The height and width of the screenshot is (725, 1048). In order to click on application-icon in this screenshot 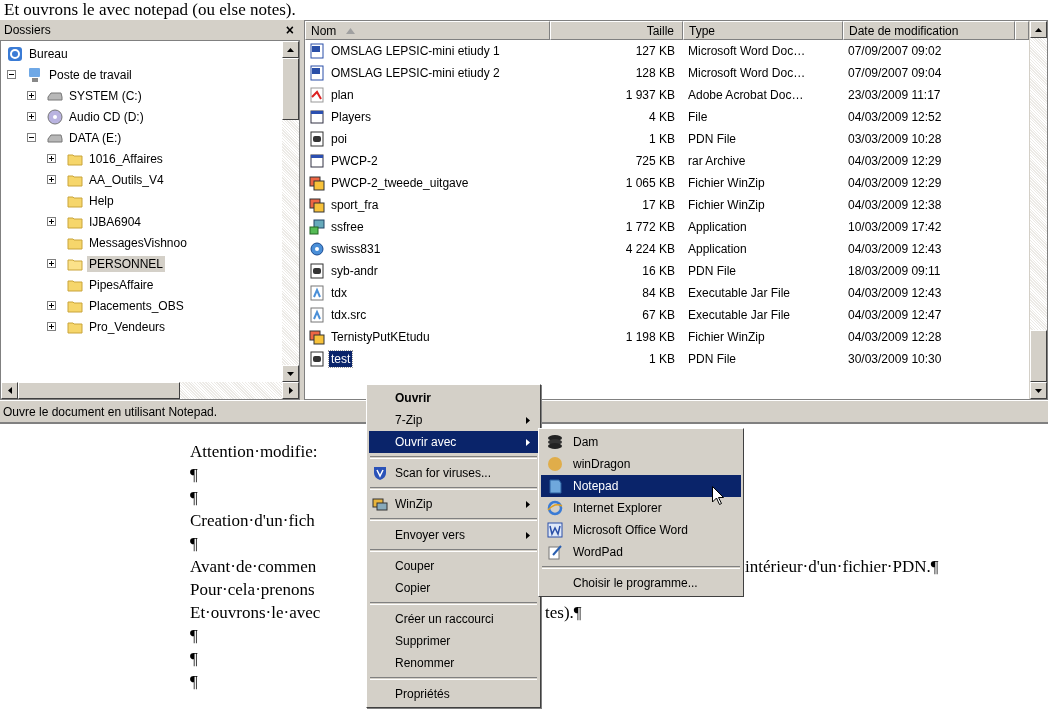, I will do `click(317, 249)`.